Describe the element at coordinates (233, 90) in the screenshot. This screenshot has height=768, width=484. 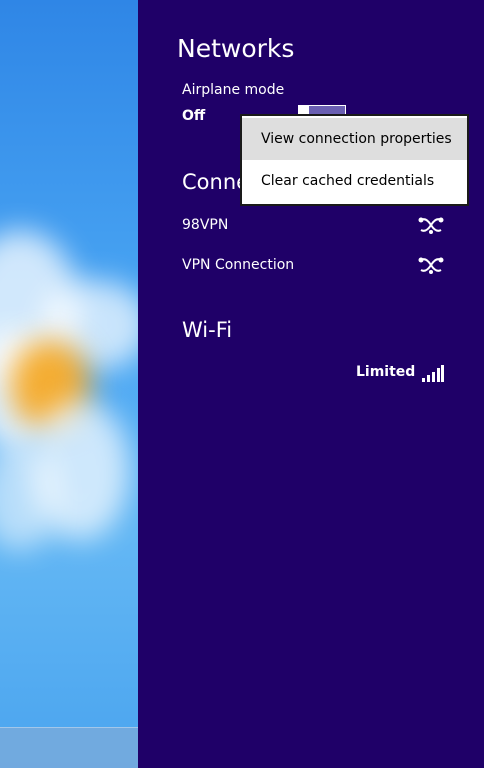
I see `airplane-mode-label: Airplane mode` at that location.